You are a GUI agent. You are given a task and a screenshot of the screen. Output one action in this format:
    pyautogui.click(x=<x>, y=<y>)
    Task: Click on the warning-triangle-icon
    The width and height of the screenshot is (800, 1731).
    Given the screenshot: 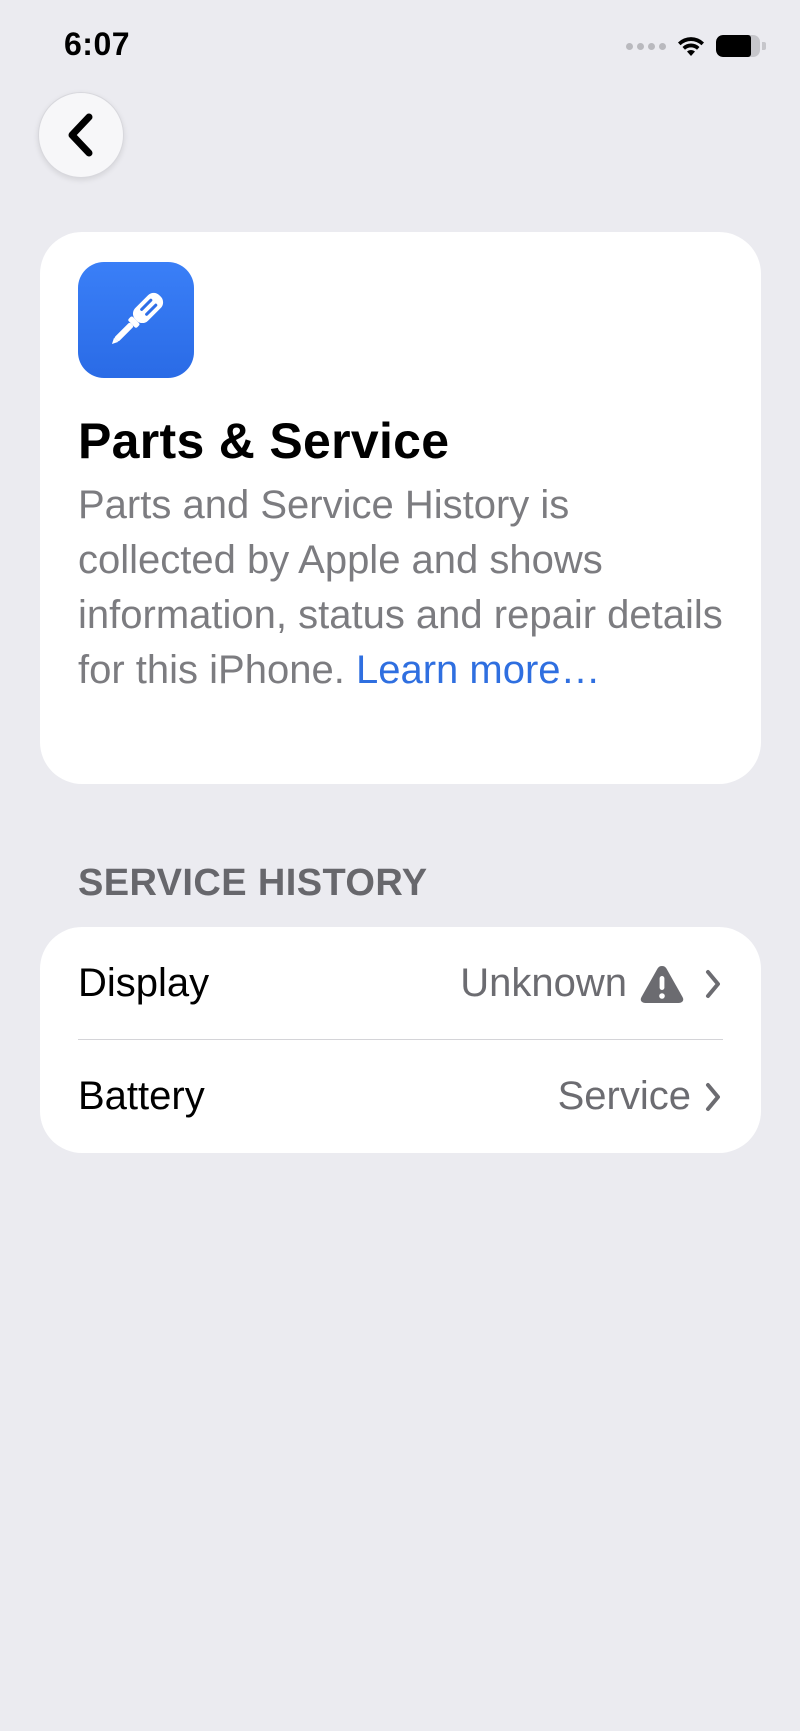 What is the action you would take?
    pyautogui.click(x=662, y=984)
    